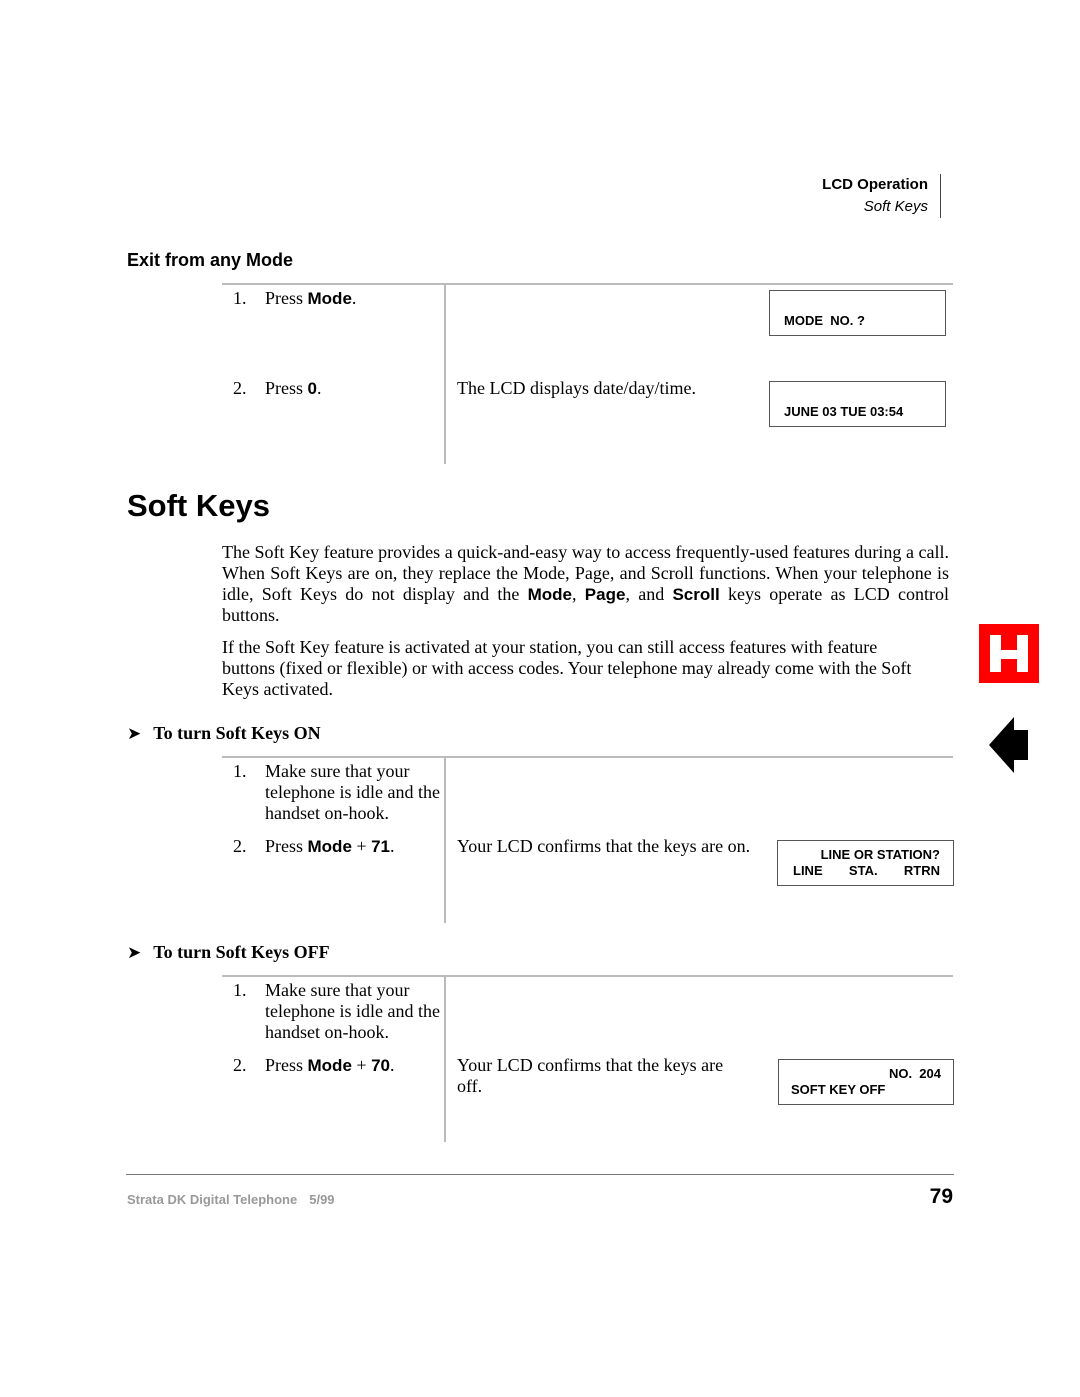 The height and width of the screenshot is (1397, 1080). Describe the element at coordinates (198, 505) in the screenshot. I see `page-title: Soft Keys` at that location.